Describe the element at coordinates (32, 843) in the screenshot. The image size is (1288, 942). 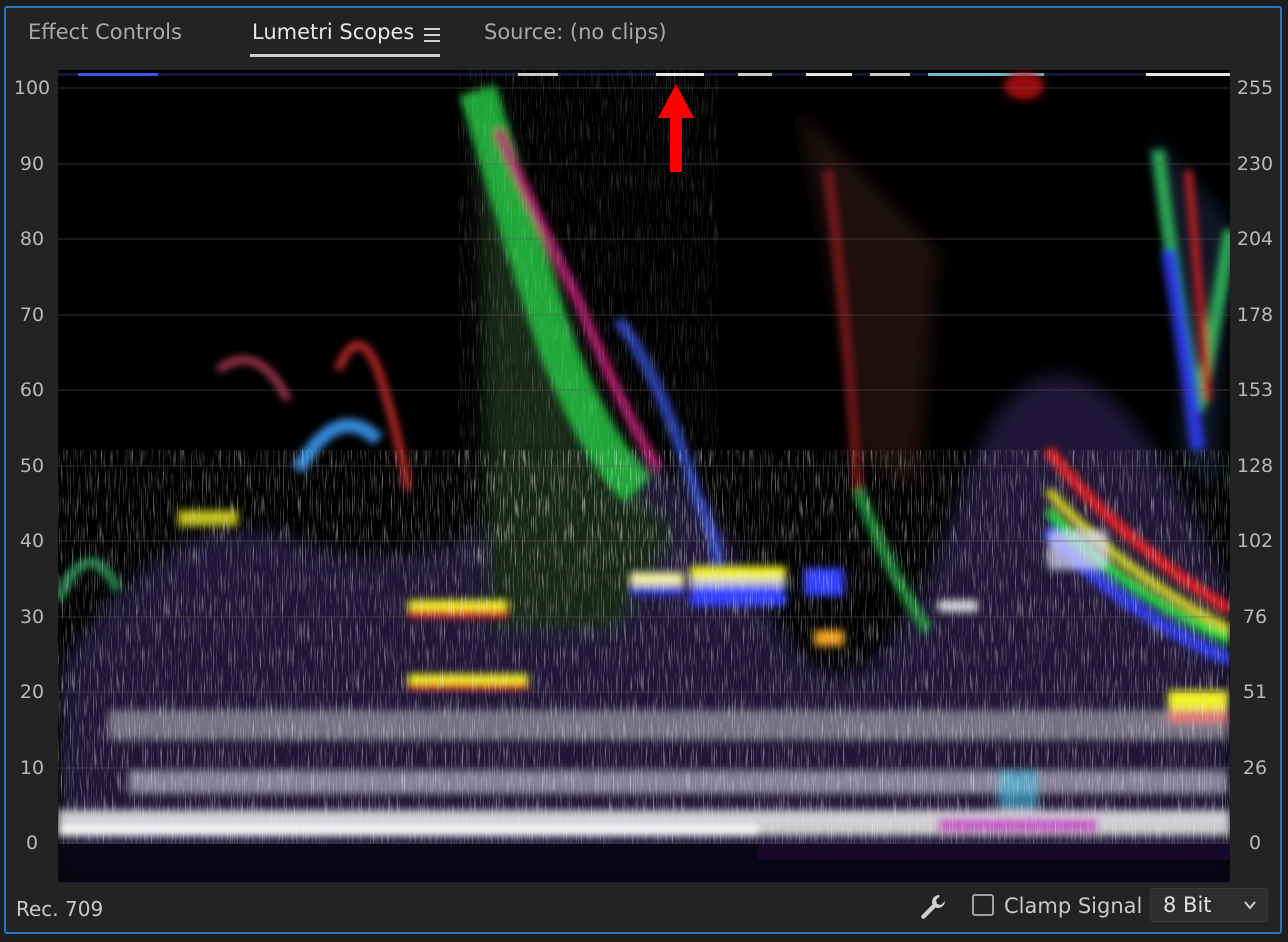
I see `left-tick: 0` at that location.